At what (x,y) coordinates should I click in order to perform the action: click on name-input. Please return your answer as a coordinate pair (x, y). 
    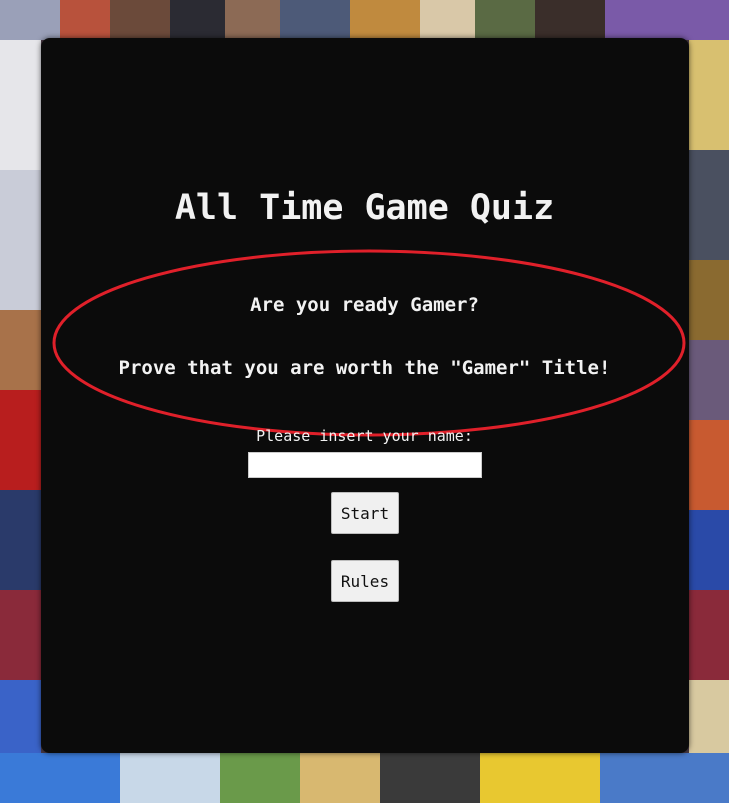
    Looking at the image, I should click on (365, 465).